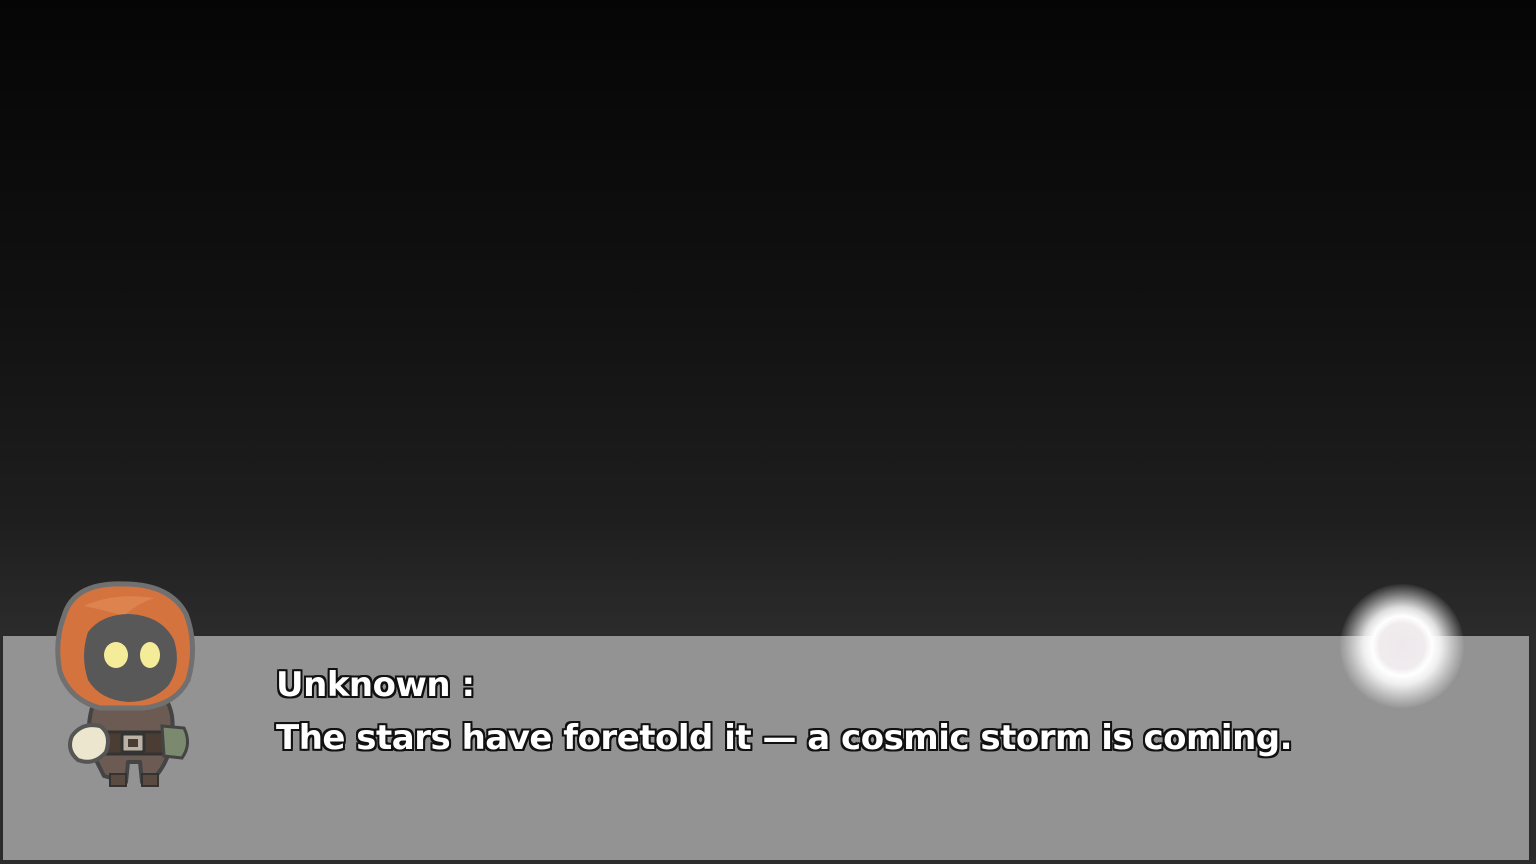 The width and height of the screenshot is (1536, 864). What do you see at coordinates (375, 685) in the screenshot?
I see `speaker-name: Unknown :` at bounding box center [375, 685].